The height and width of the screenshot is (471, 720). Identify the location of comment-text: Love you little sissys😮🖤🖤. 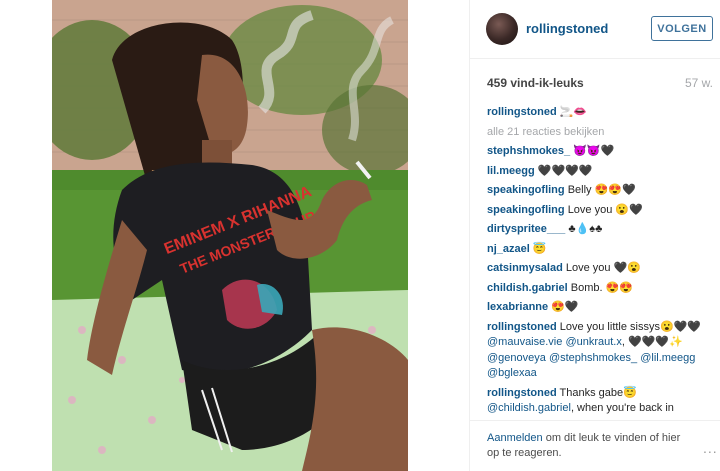
(630, 326).